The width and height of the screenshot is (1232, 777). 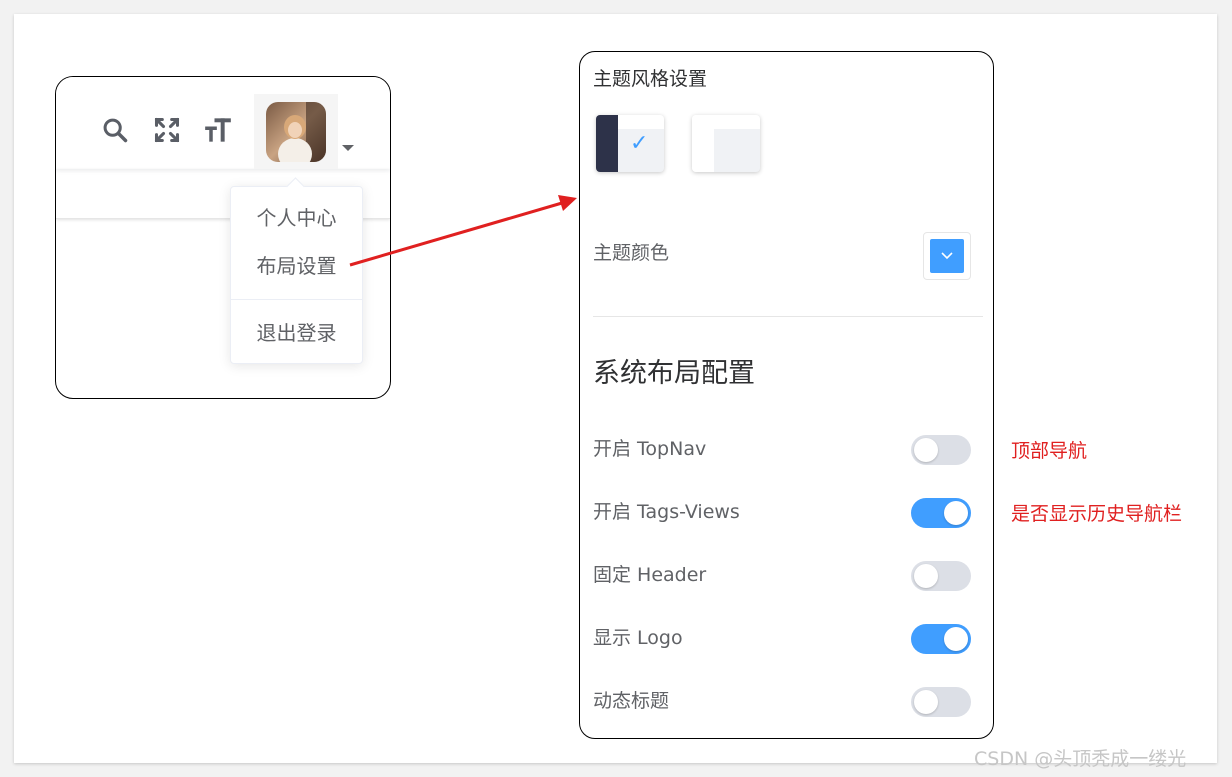 What do you see at coordinates (1080, 759) in the screenshot?
I see `watermark: CSDN @头顶秃成一缕光` at bounding box center [1080, 759].